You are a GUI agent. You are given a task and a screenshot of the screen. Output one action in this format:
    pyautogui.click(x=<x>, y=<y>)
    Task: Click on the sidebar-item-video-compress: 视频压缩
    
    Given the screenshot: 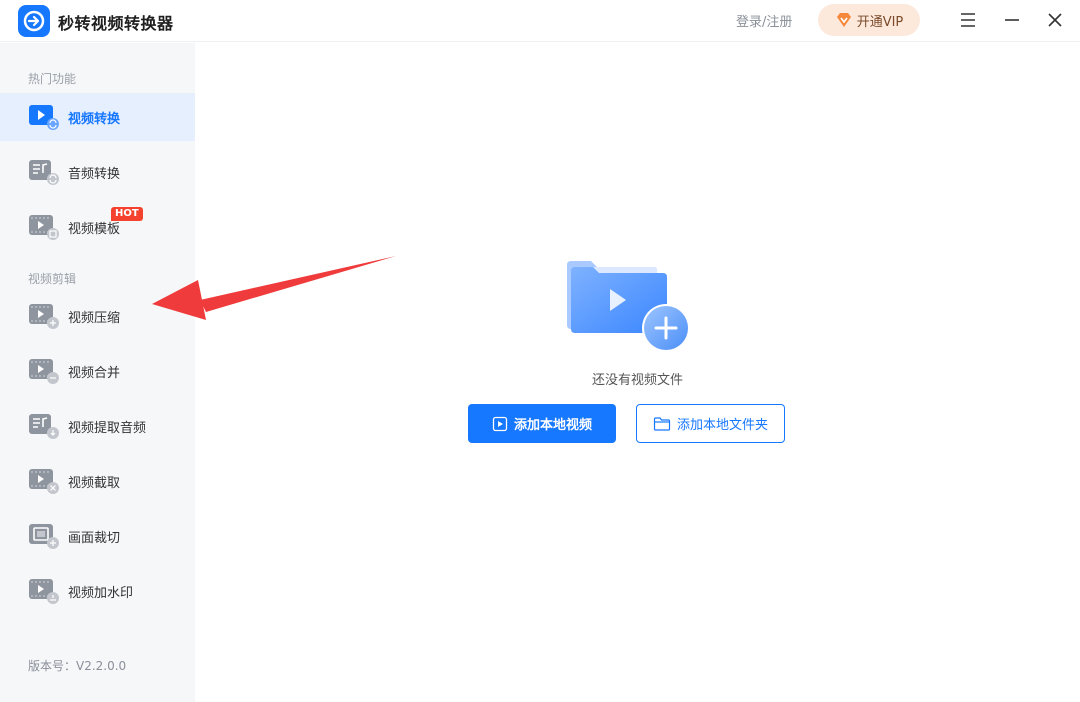 What is the action you would take?
    pyautogui.click(x=97, y=316)
    